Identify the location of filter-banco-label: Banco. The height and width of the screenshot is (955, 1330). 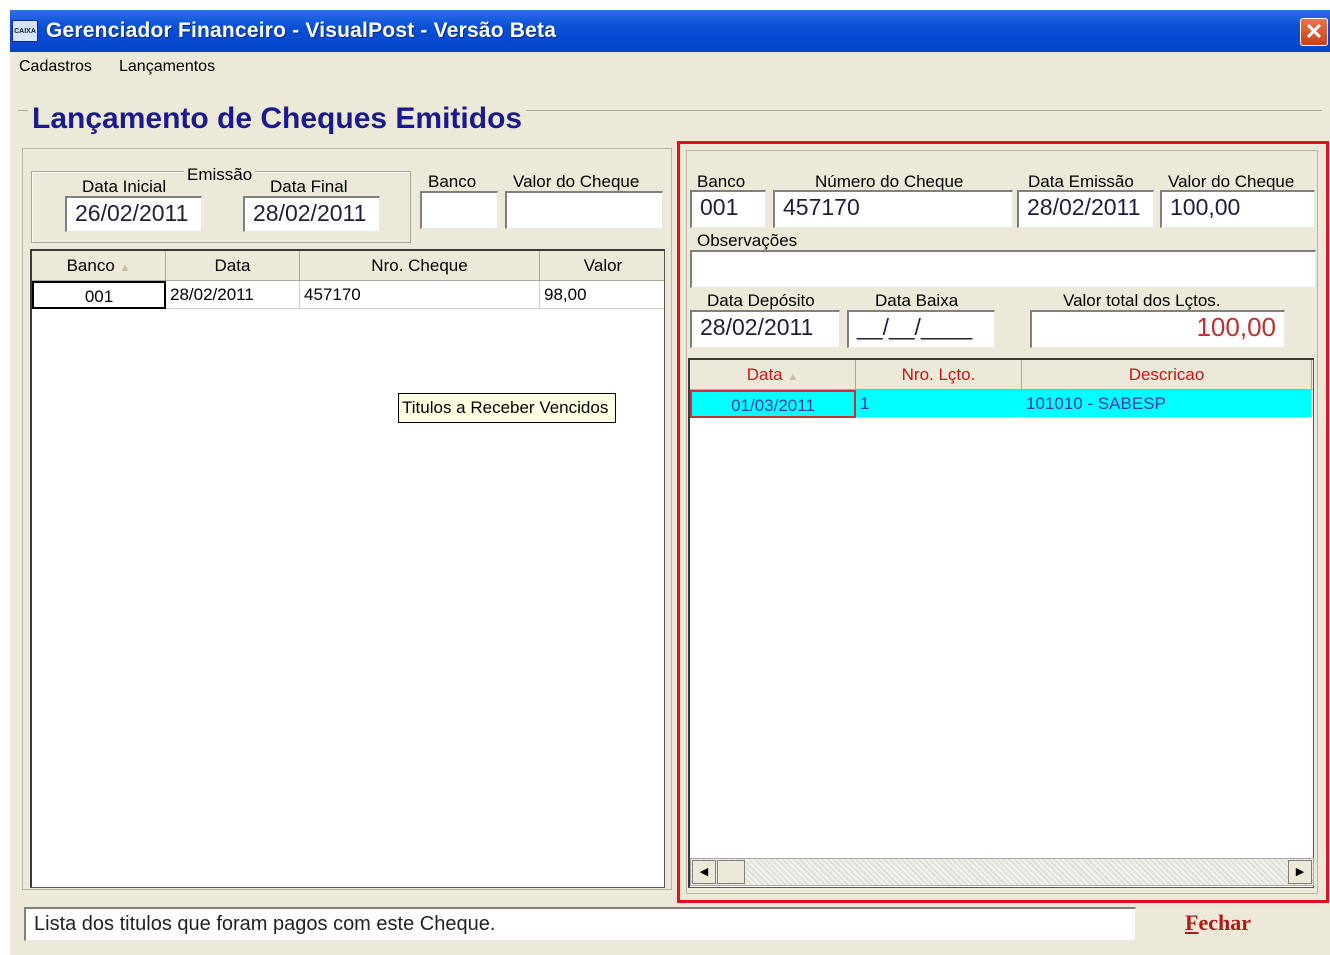
(452, 181).